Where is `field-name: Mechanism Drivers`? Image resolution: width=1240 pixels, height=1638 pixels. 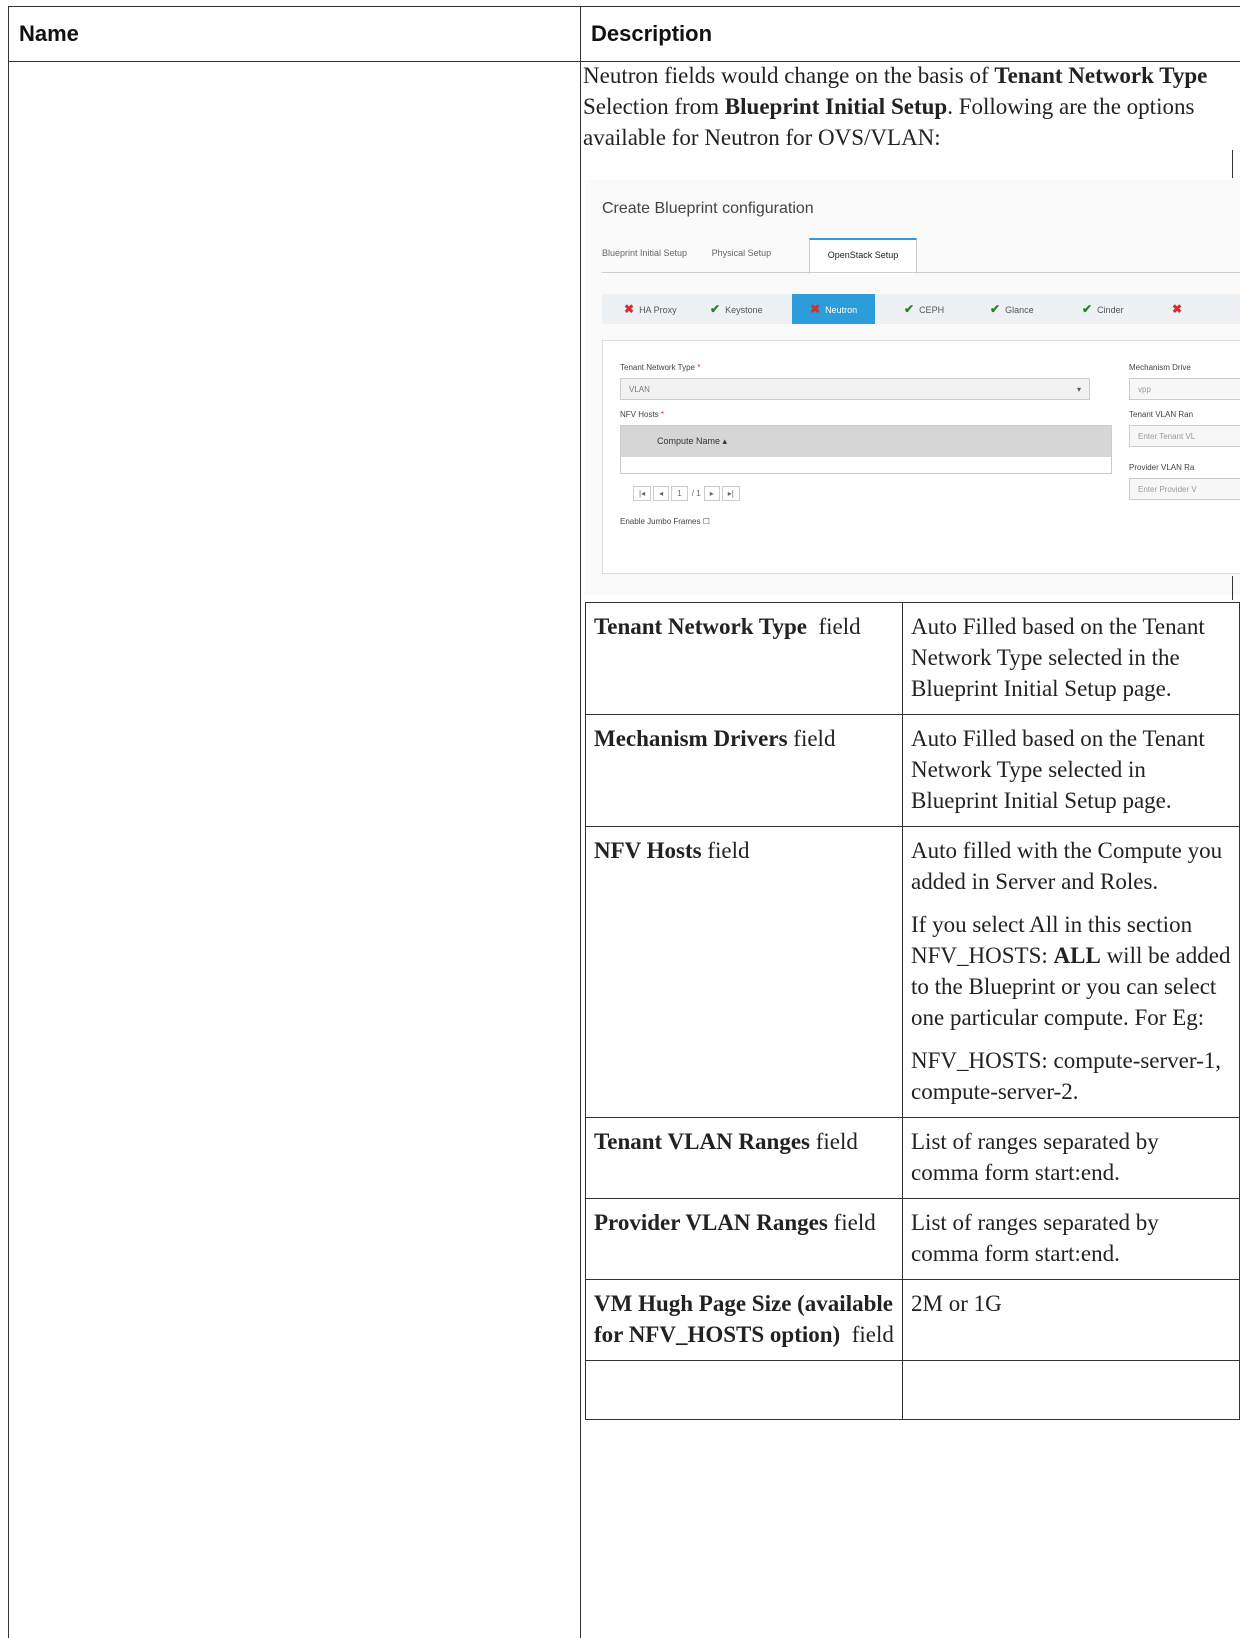
field-name: Mechanism Drivers is located at coordinates (691, 738).